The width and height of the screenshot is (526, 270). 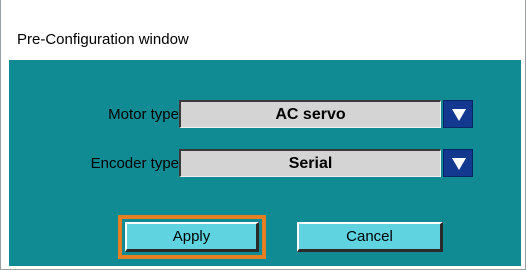 What do you see at coordinates (103, 39) in the screenshot?
I see `window-title: Pre-Configuration window` at bounding box center [103, 39].